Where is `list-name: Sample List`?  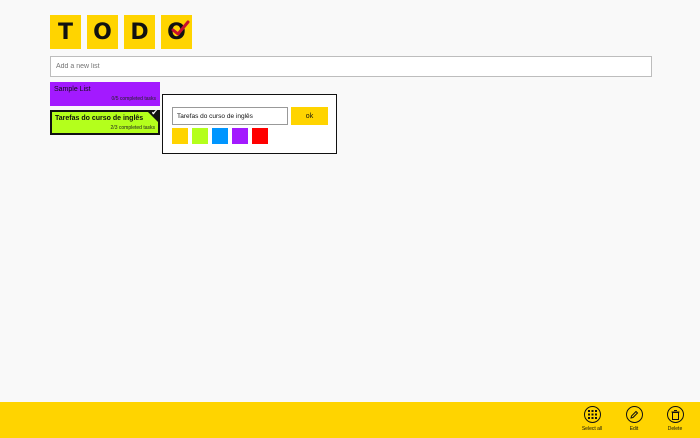
list-name: Sample List is located at coordinates (72, 89).